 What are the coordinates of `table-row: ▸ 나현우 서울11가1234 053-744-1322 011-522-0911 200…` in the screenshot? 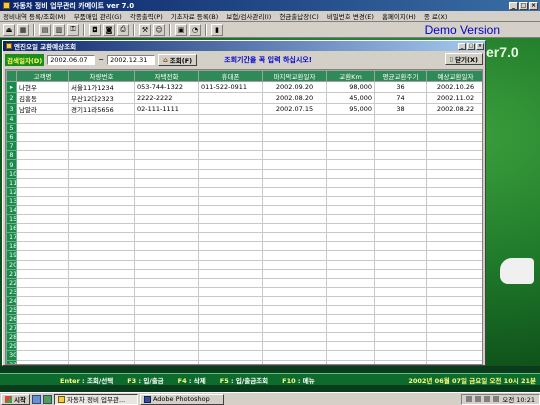 It's located at (244, 87).